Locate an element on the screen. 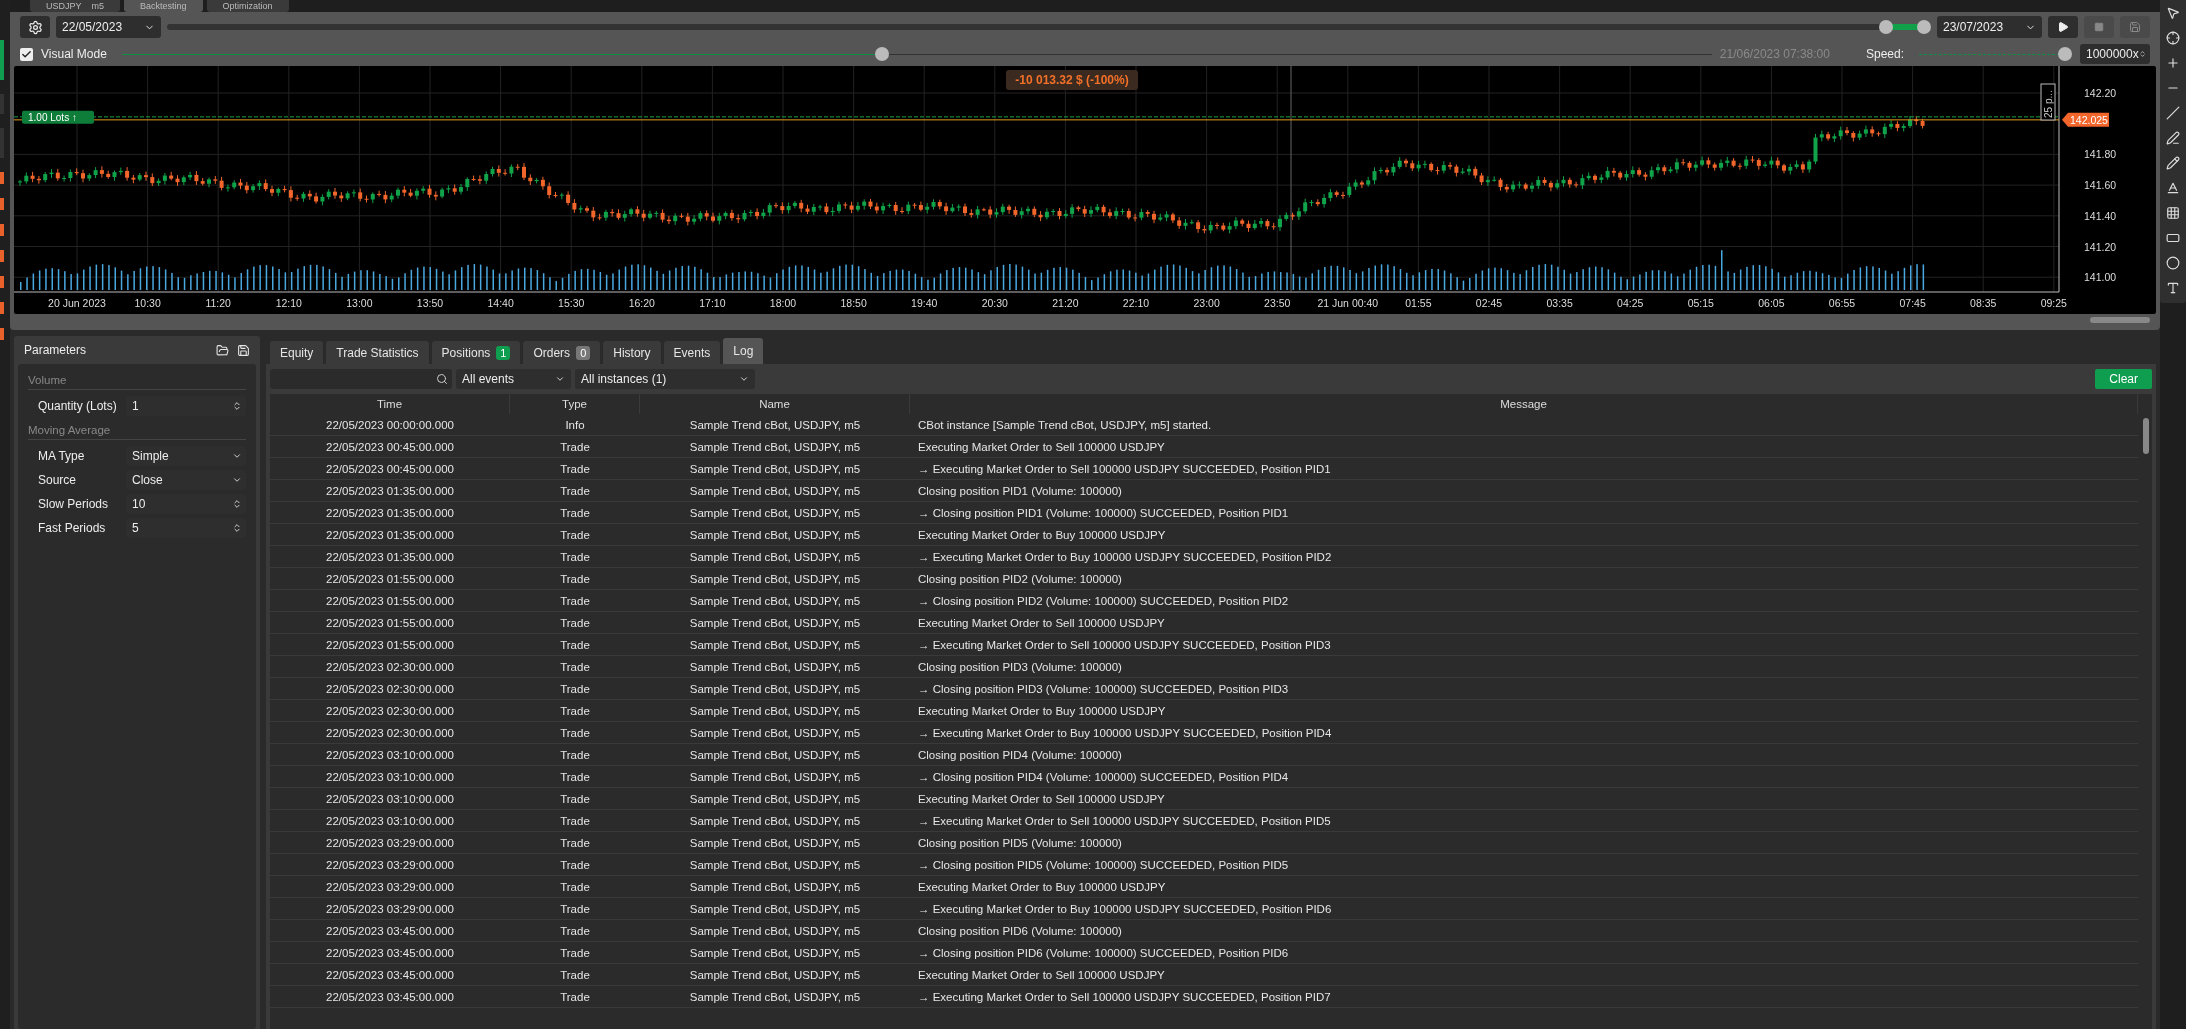 Image resolution: width=2186 pixels, height=1029 pixels. field-label: Fast Periods is located at coordinates (72, 528).